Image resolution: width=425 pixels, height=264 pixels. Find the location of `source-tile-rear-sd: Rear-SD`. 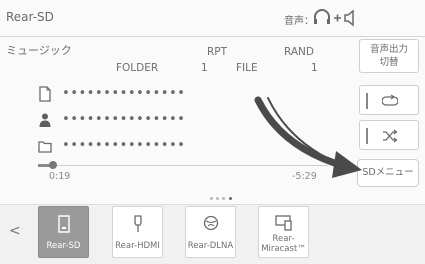

source-tile-rear-sd: Rear-SD is located at coordinates (63, 232).